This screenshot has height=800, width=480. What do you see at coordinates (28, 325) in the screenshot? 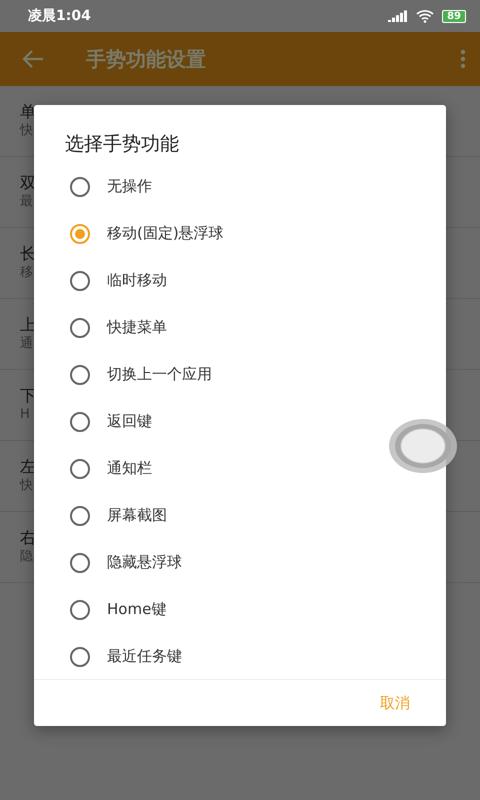
I see `setting-title: 上` at bounding box center [28, 325].